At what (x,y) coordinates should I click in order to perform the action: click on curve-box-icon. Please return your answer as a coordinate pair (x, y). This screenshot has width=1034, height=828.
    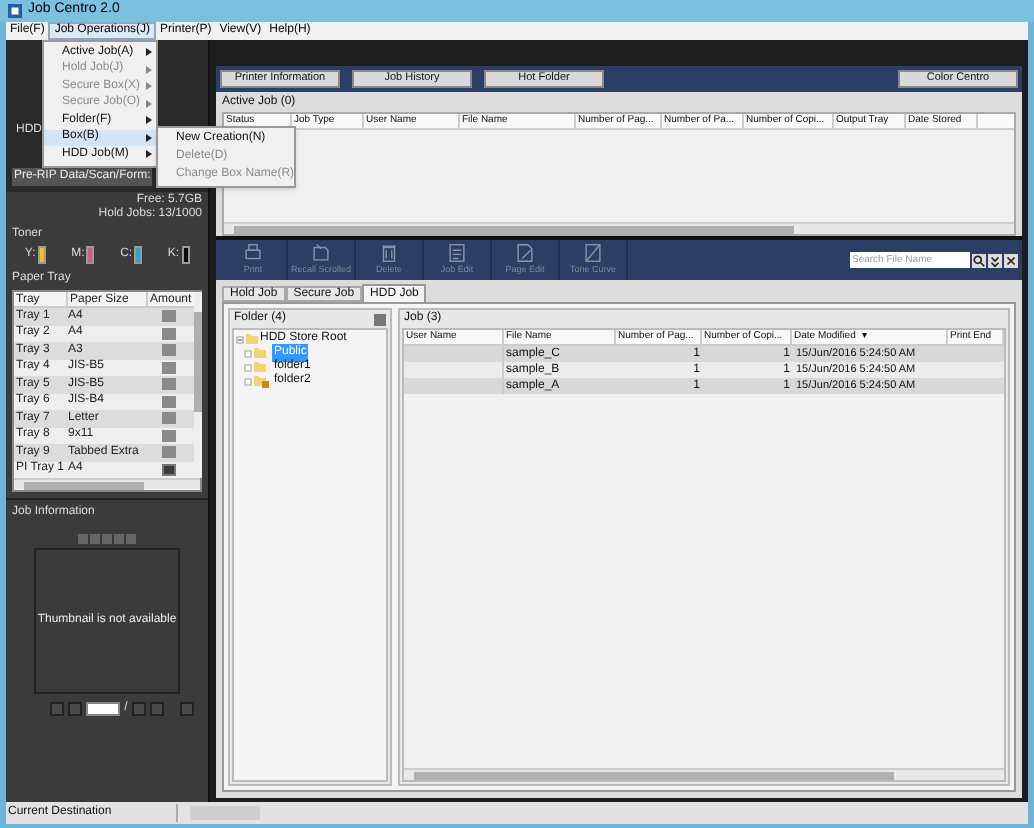
    Looking at the image, I should click on (593, 253).